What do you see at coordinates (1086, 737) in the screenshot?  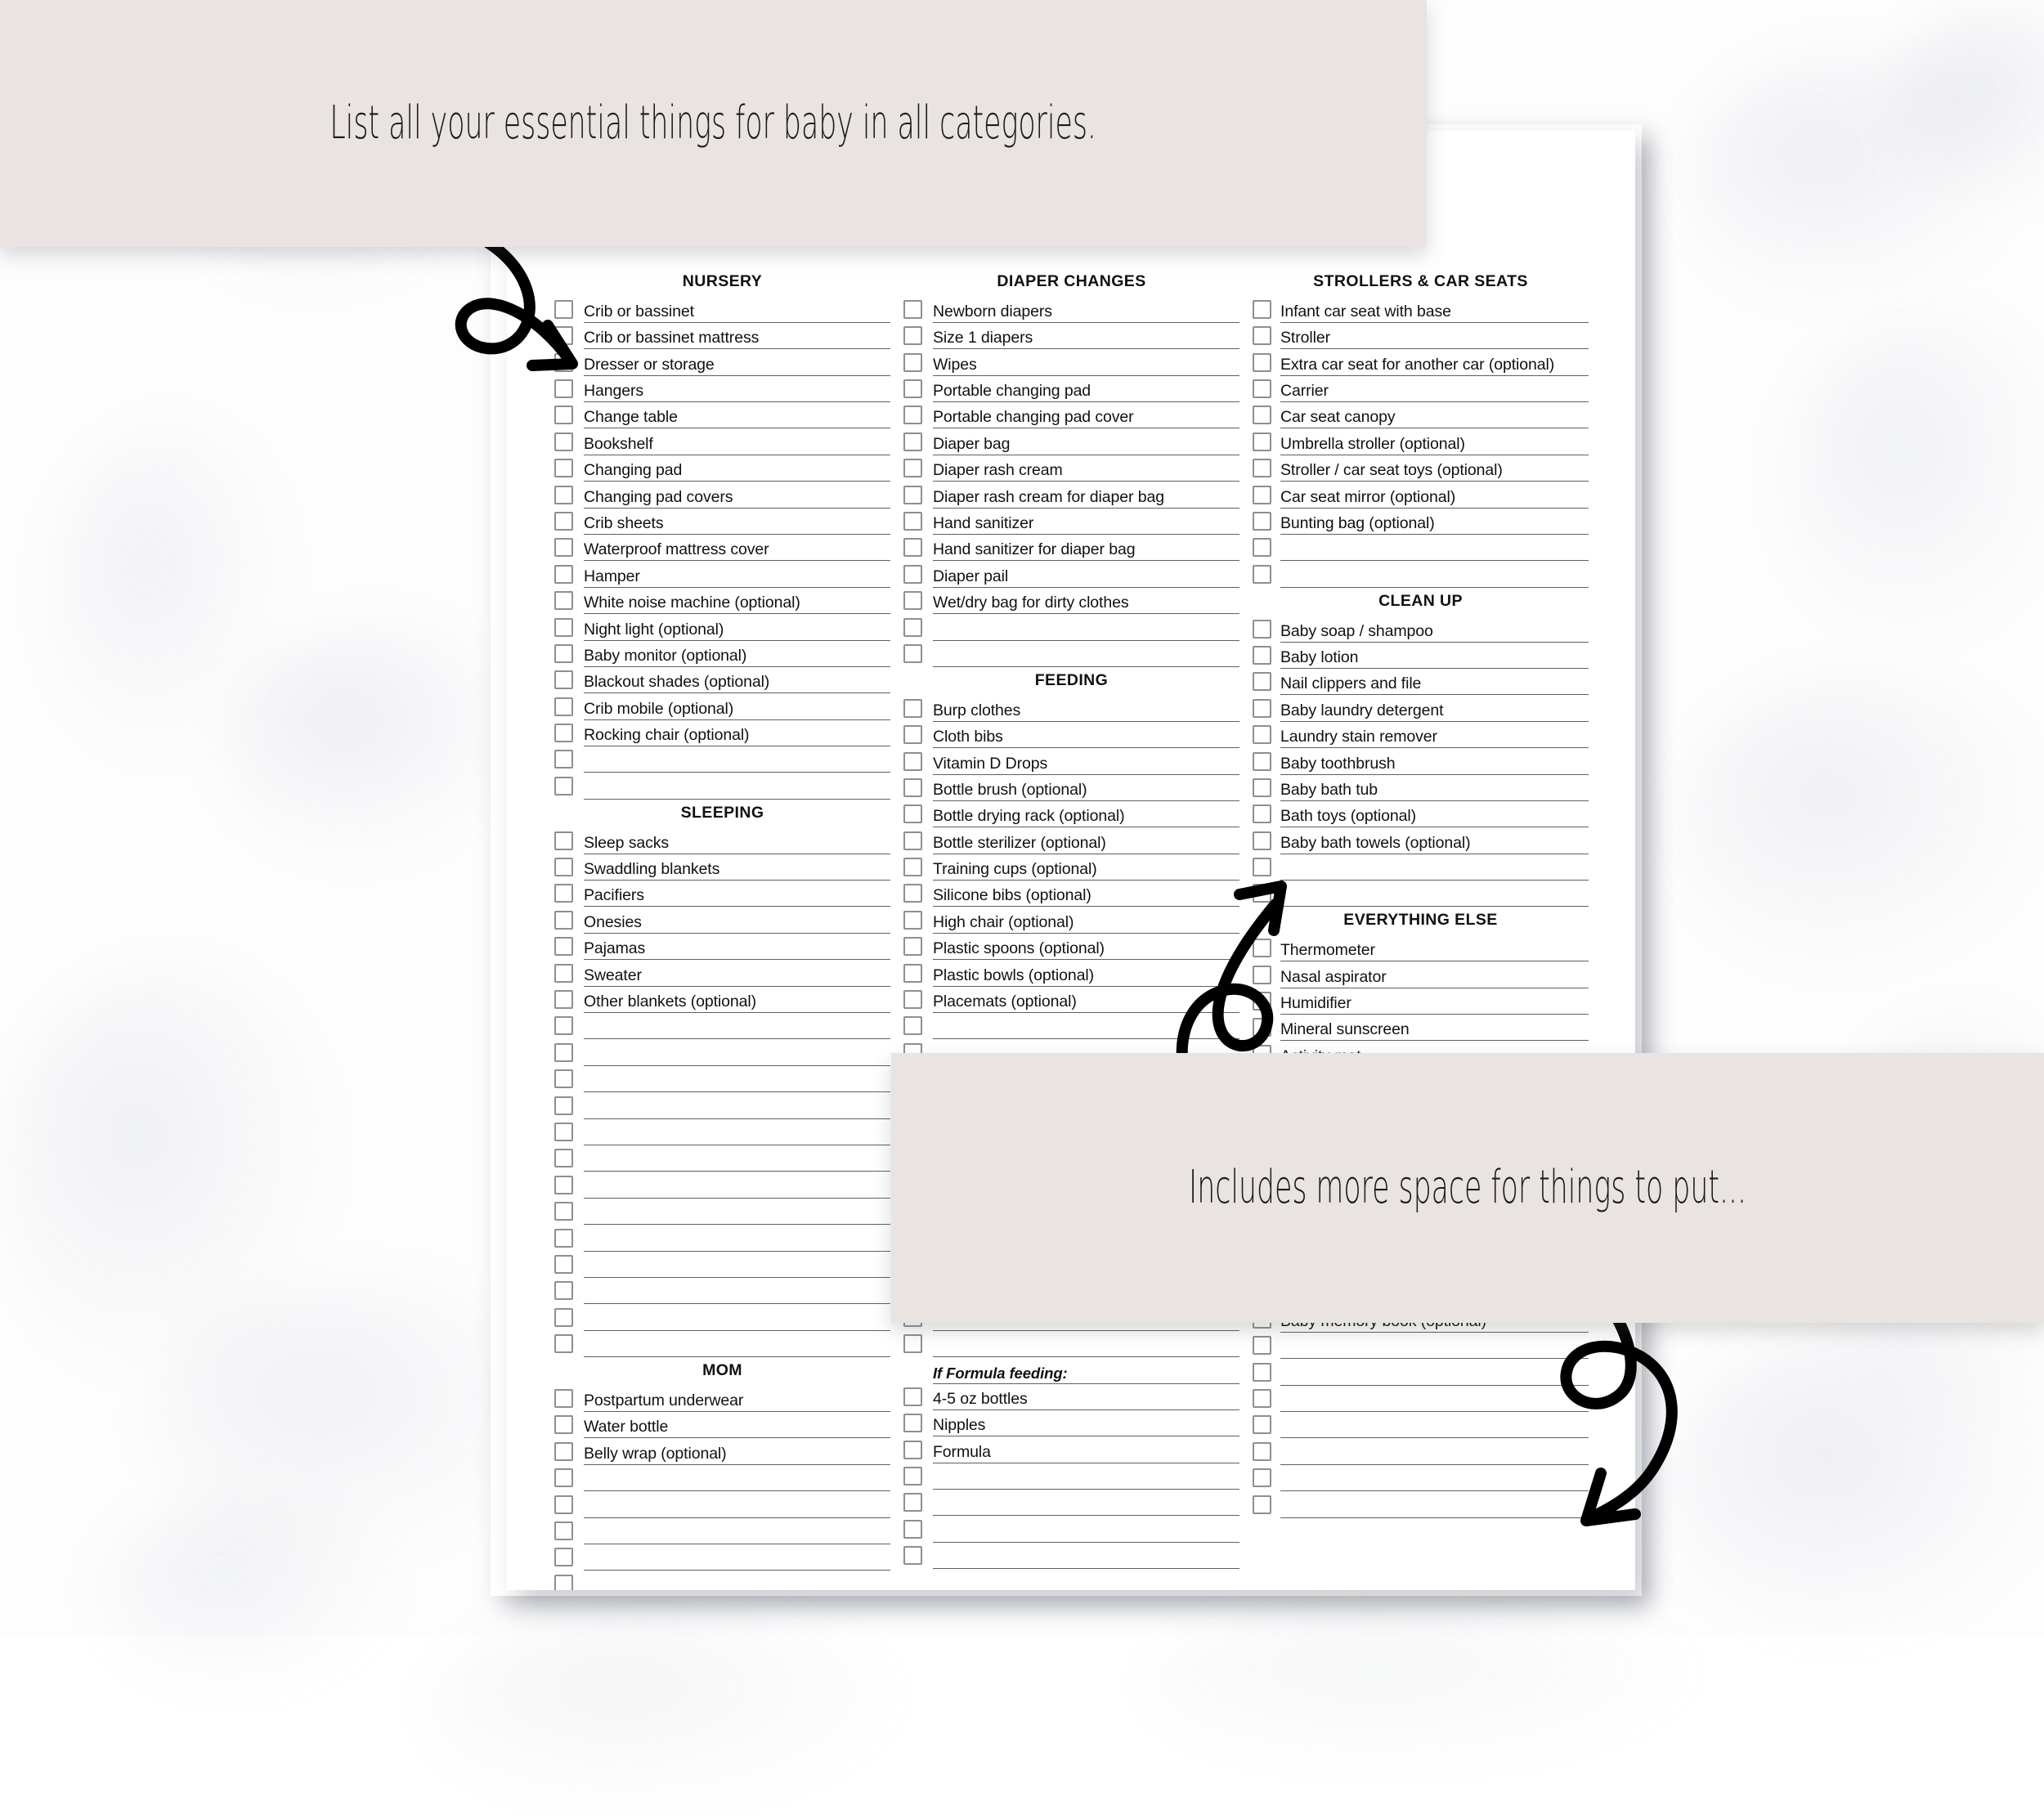 I see `checklist-write-line: Cloth bibs` at bounding box center [1086, 737].